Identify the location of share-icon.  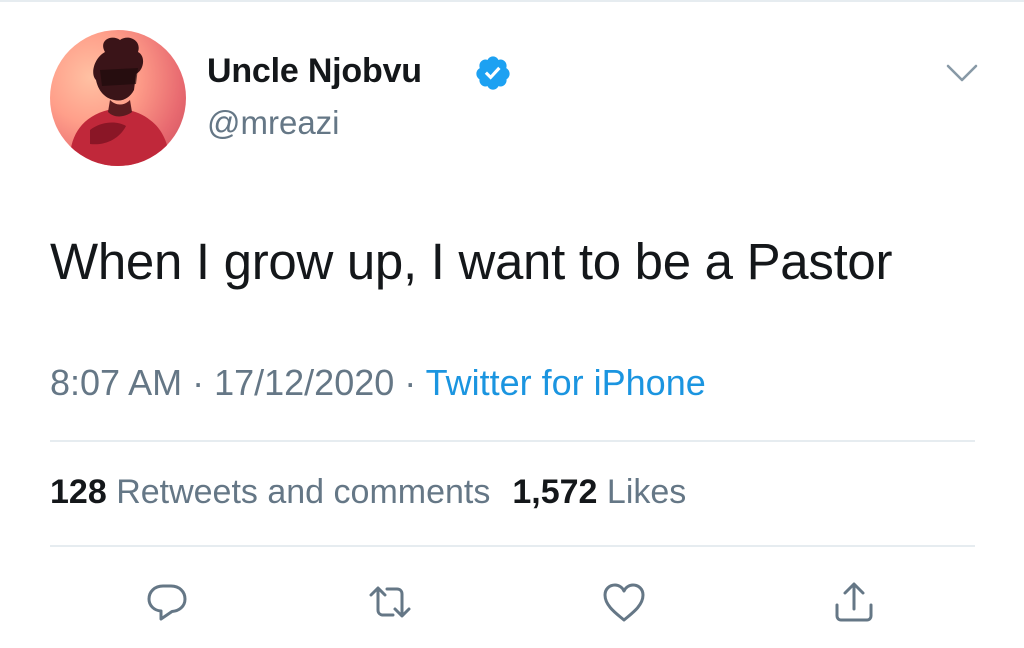
(854, 602).